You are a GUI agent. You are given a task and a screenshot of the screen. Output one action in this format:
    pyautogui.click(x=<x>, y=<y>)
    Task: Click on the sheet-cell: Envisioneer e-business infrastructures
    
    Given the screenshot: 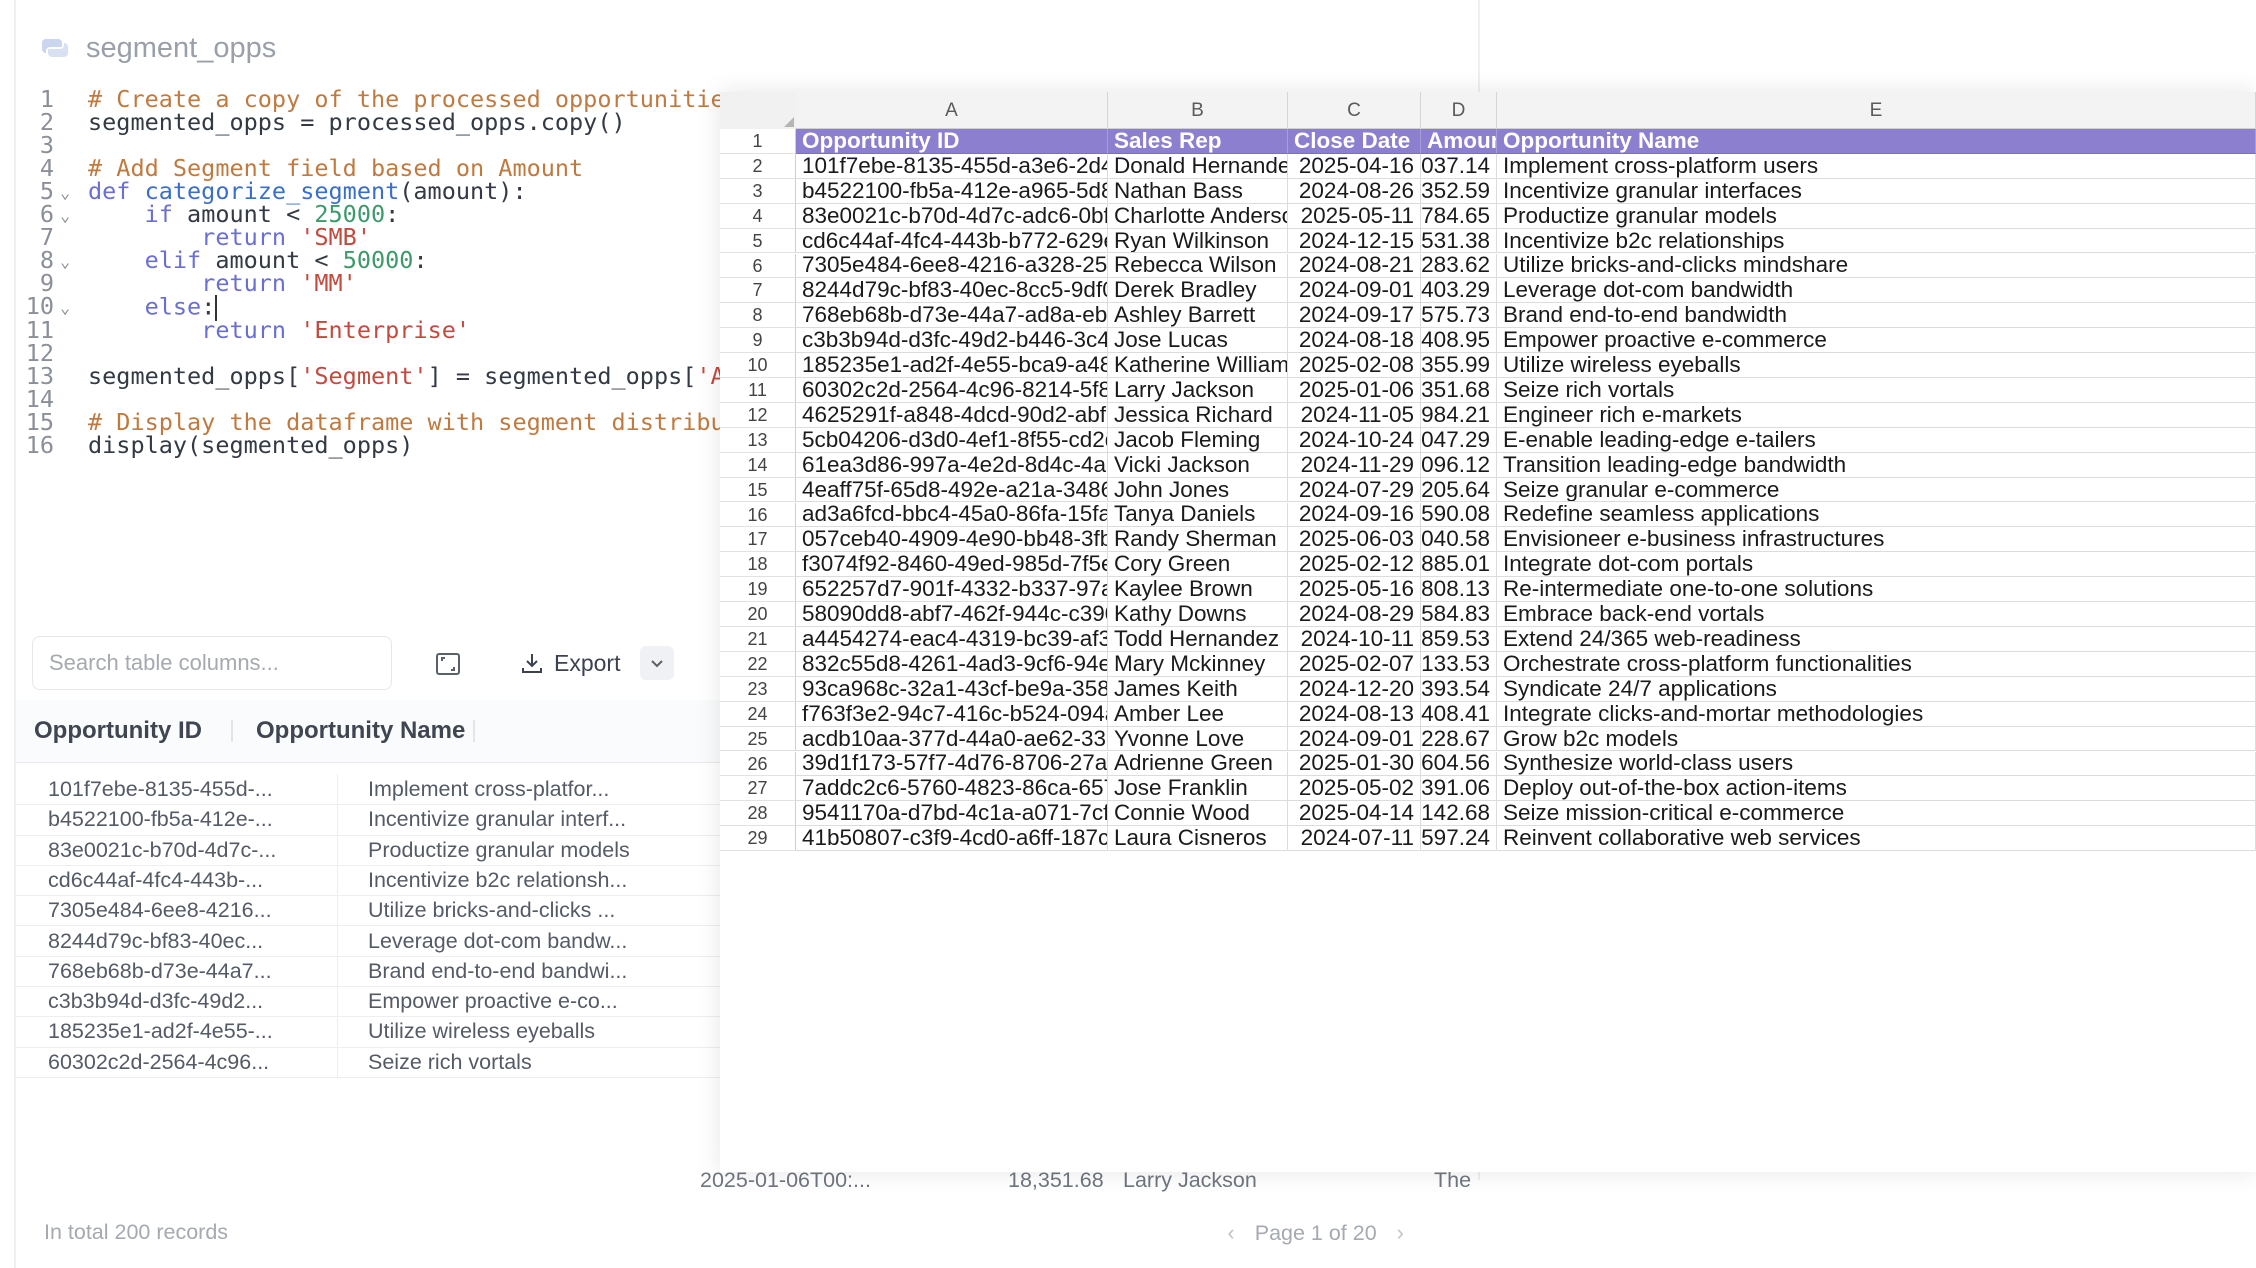 What is the action you would take?
    pyautogui.click(x=1876, y=540)
    